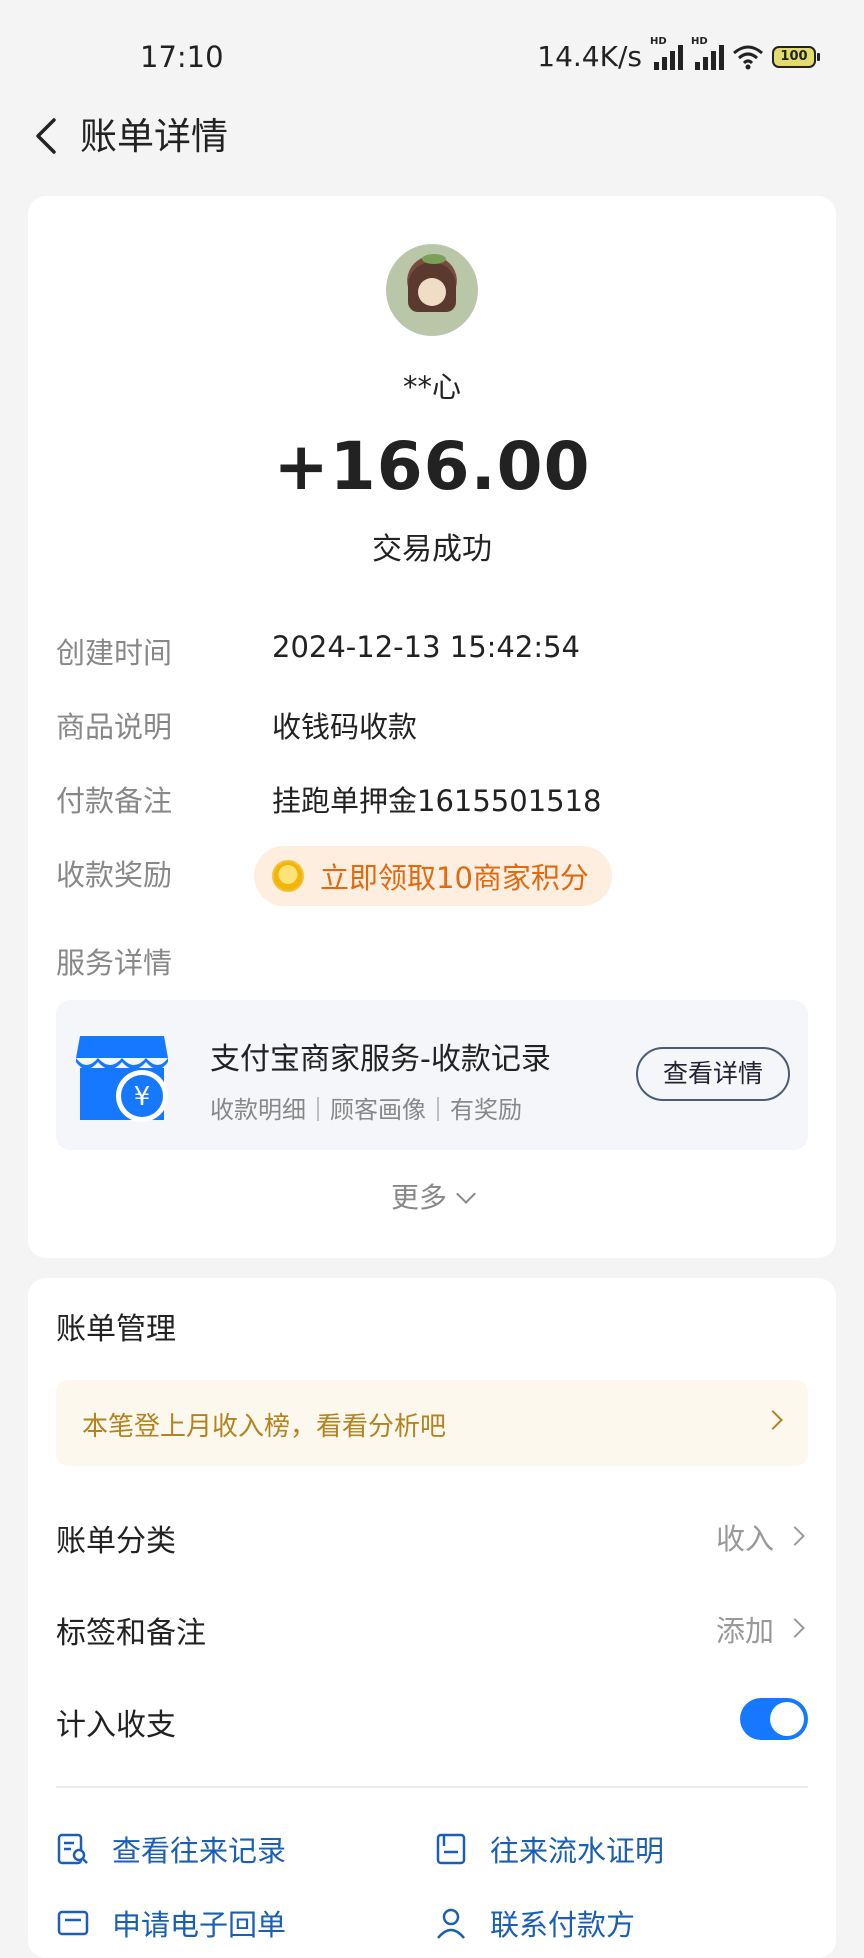 This screenshot has width=864, height=1958. What do you see at coordinates (451, 1849) in the screenshot?
I see `statement-icon` at bounding box center [451, 1849].